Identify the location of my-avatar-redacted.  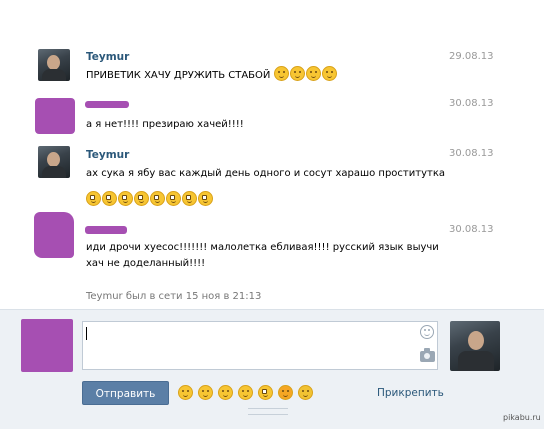
(47, 345).